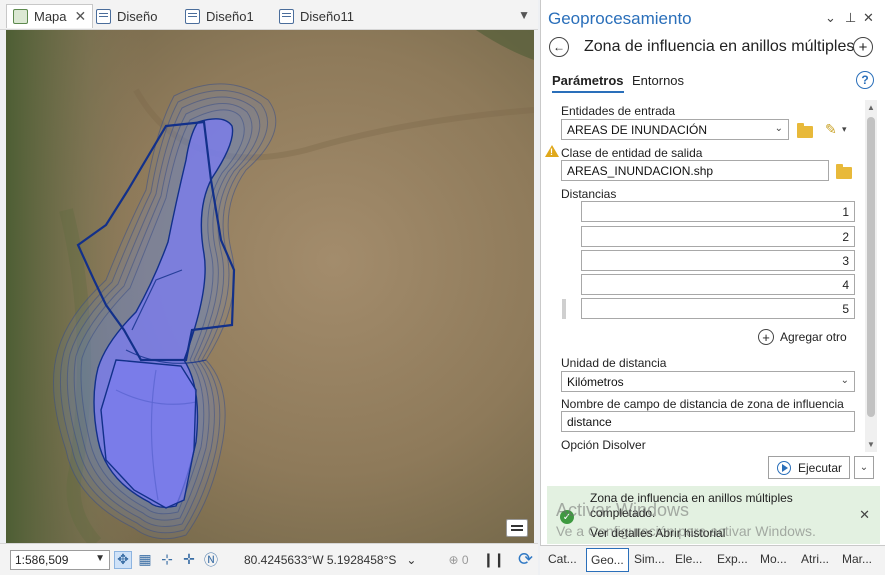 Image resolution: width=885 pixels, height=575 pixels. Describe the element at coordinates (552, 151) in the screenshot. I see `warning-icon: !` at that location.